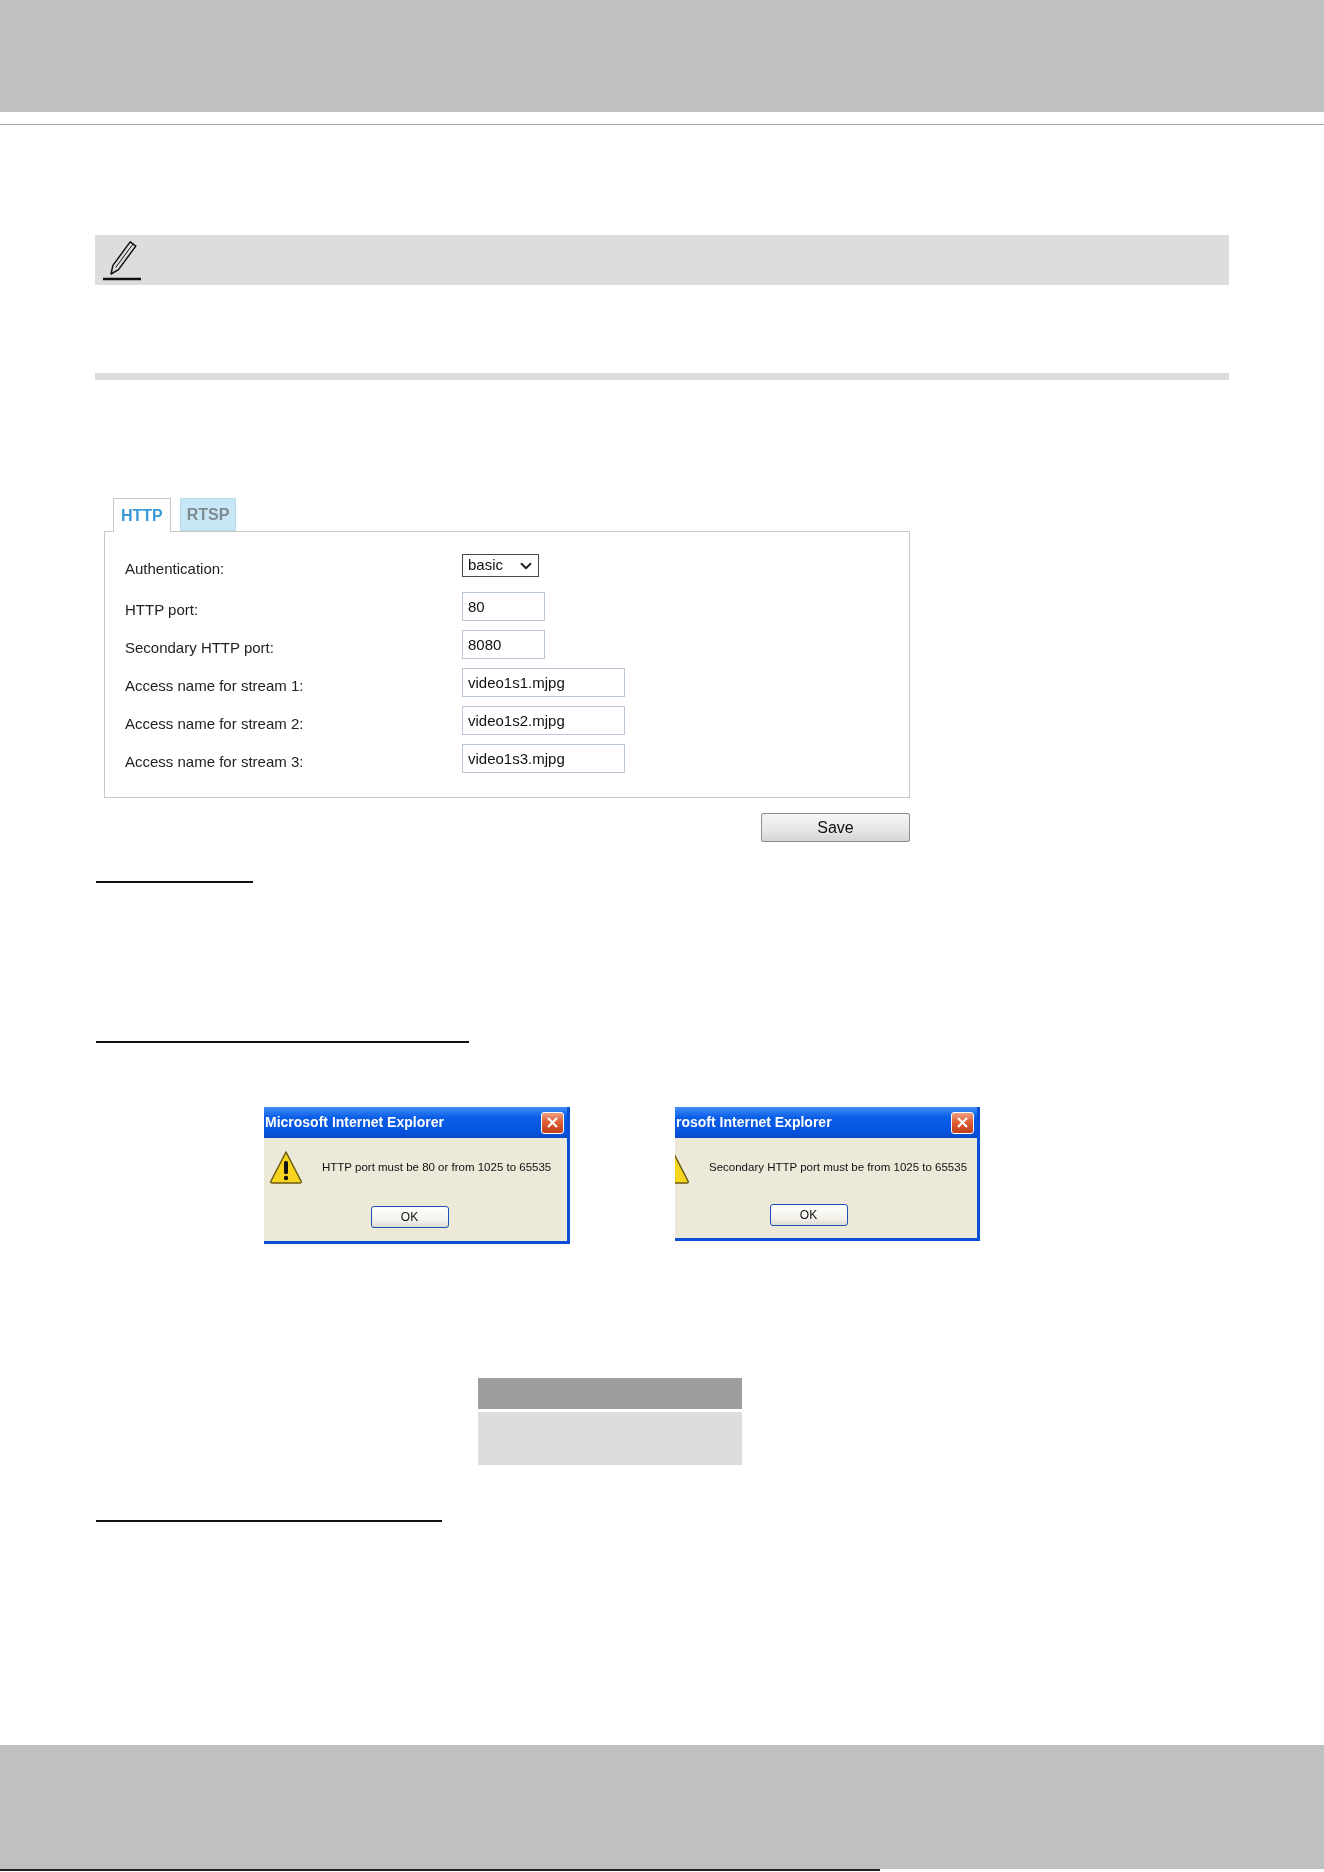  Describe the element at coordinates (215, 723) in the screenshot. I see `field-label: Access name for stream 2:` at that location.